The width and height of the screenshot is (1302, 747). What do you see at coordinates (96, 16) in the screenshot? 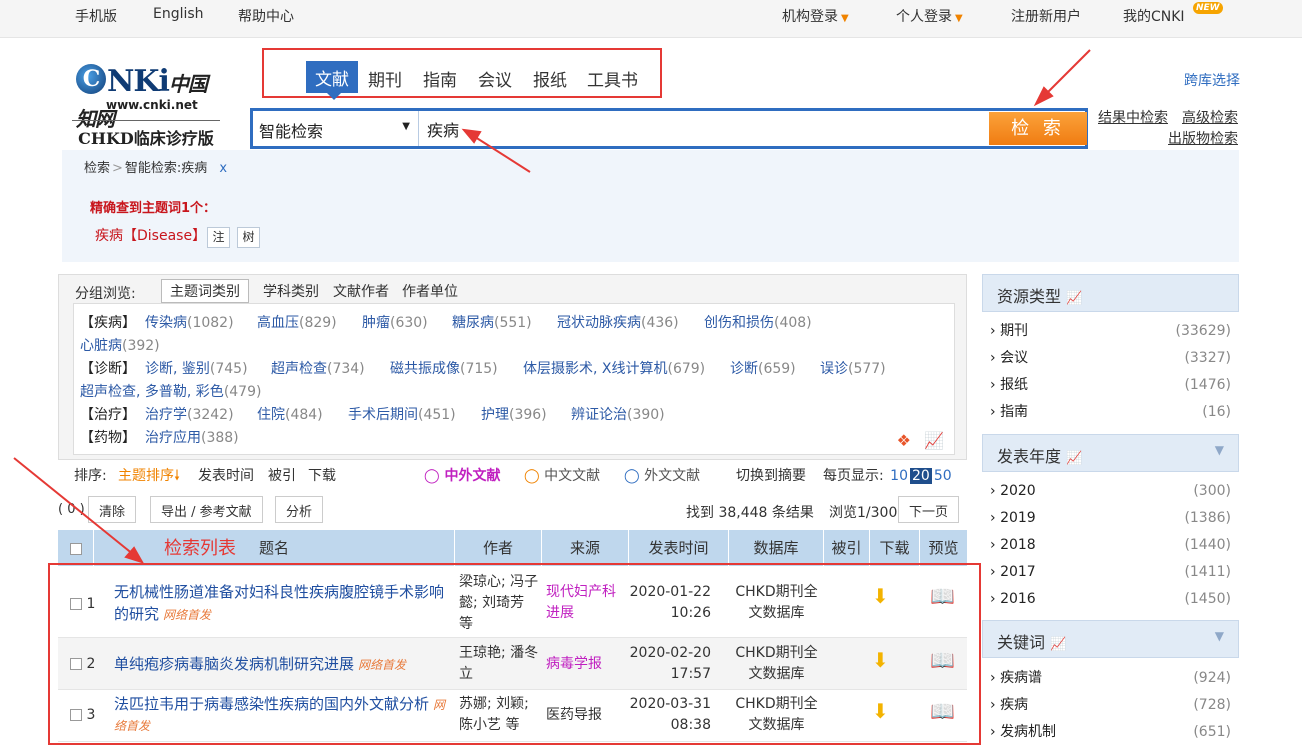
I see `mobile-link: 手机版` at bounding box center [96, 16].